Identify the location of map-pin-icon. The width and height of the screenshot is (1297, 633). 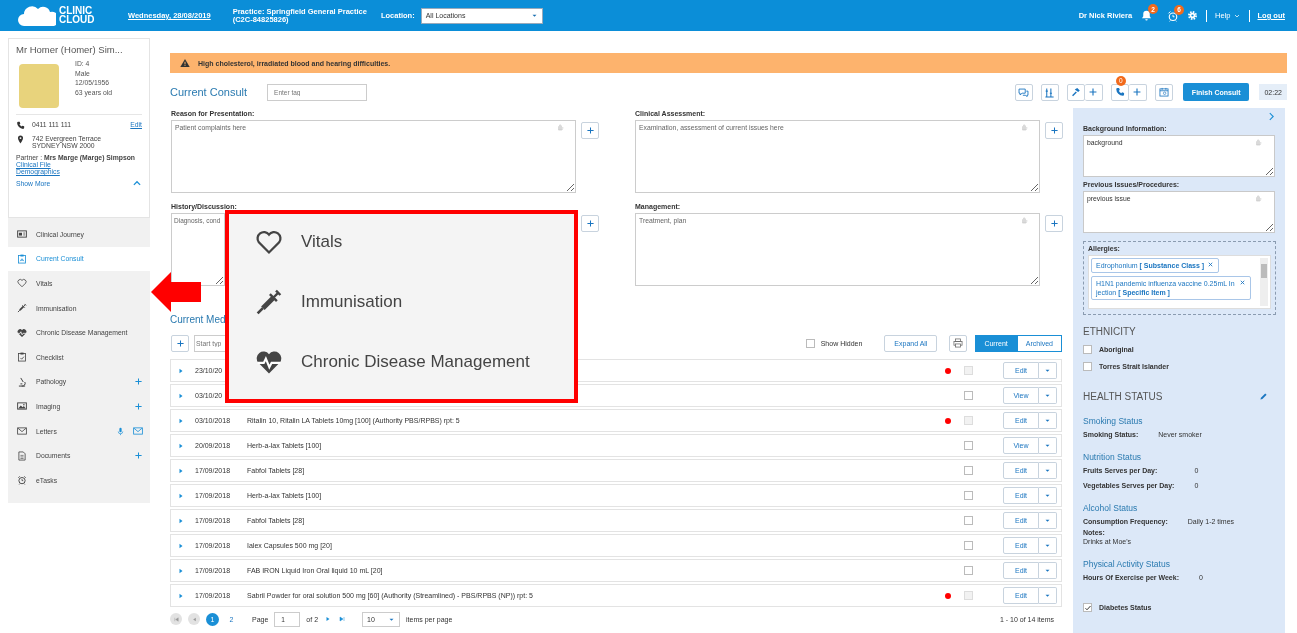
(20, 139).